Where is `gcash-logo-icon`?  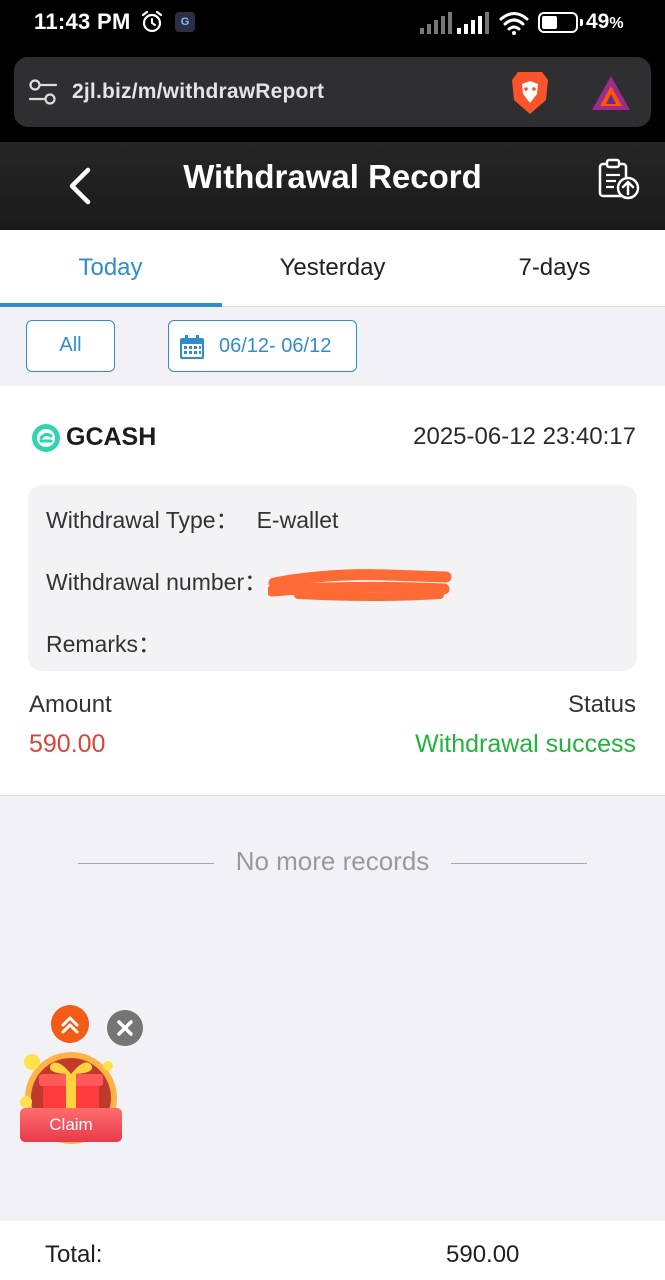
gcash-logo-icon is located at coordinates (46, 438).